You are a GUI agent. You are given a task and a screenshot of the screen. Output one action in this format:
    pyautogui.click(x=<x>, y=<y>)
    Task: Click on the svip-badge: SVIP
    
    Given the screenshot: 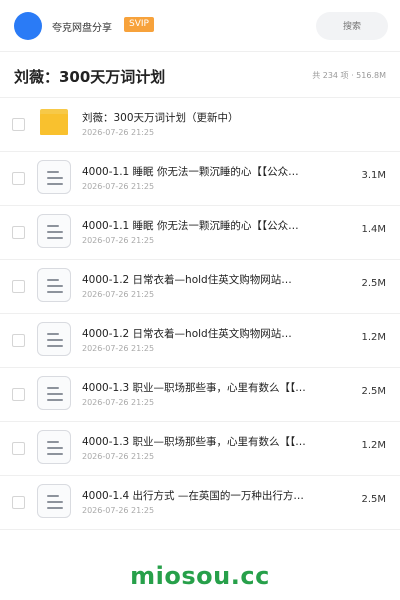 What is the action you would take?
    pyautogui.click(x=139, y=24)
    